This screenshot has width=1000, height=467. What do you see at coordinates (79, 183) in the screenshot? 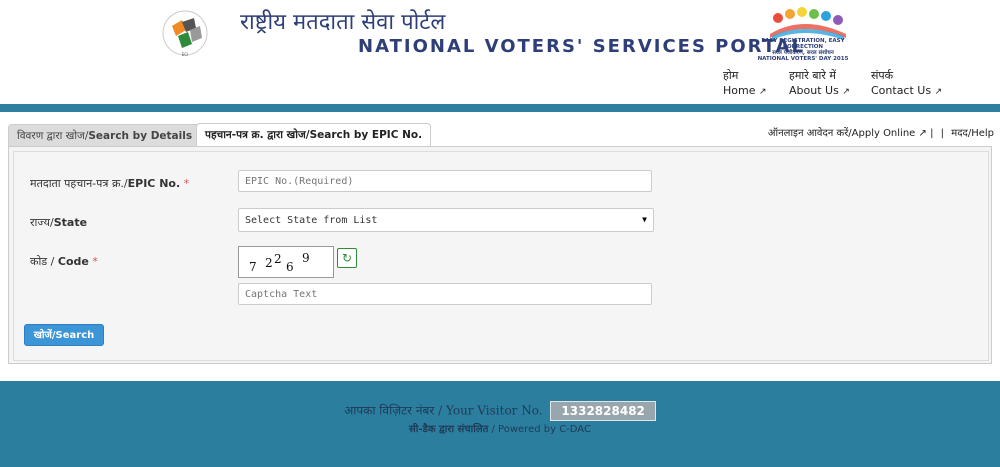
I see `epic-label-hindi: मतदाता पहचान-पत्र क्र./` at bounding box center [79, 183].